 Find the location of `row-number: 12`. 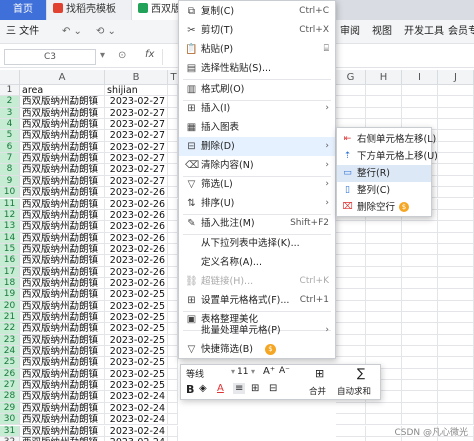

row-number: 12 is located at coordinates (10, 215).